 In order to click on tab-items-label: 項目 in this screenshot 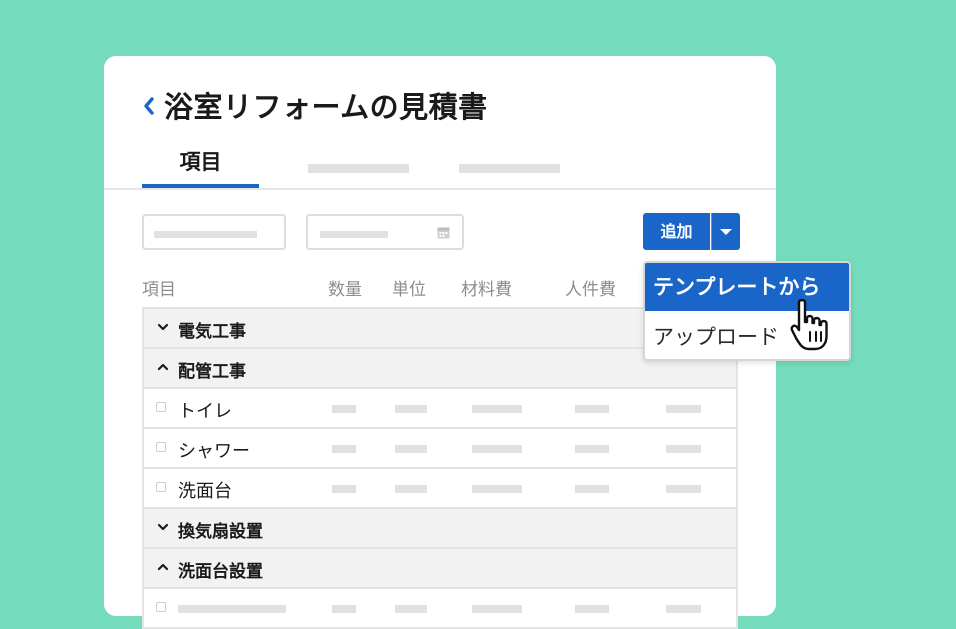, I will do `click(200, 162)`.